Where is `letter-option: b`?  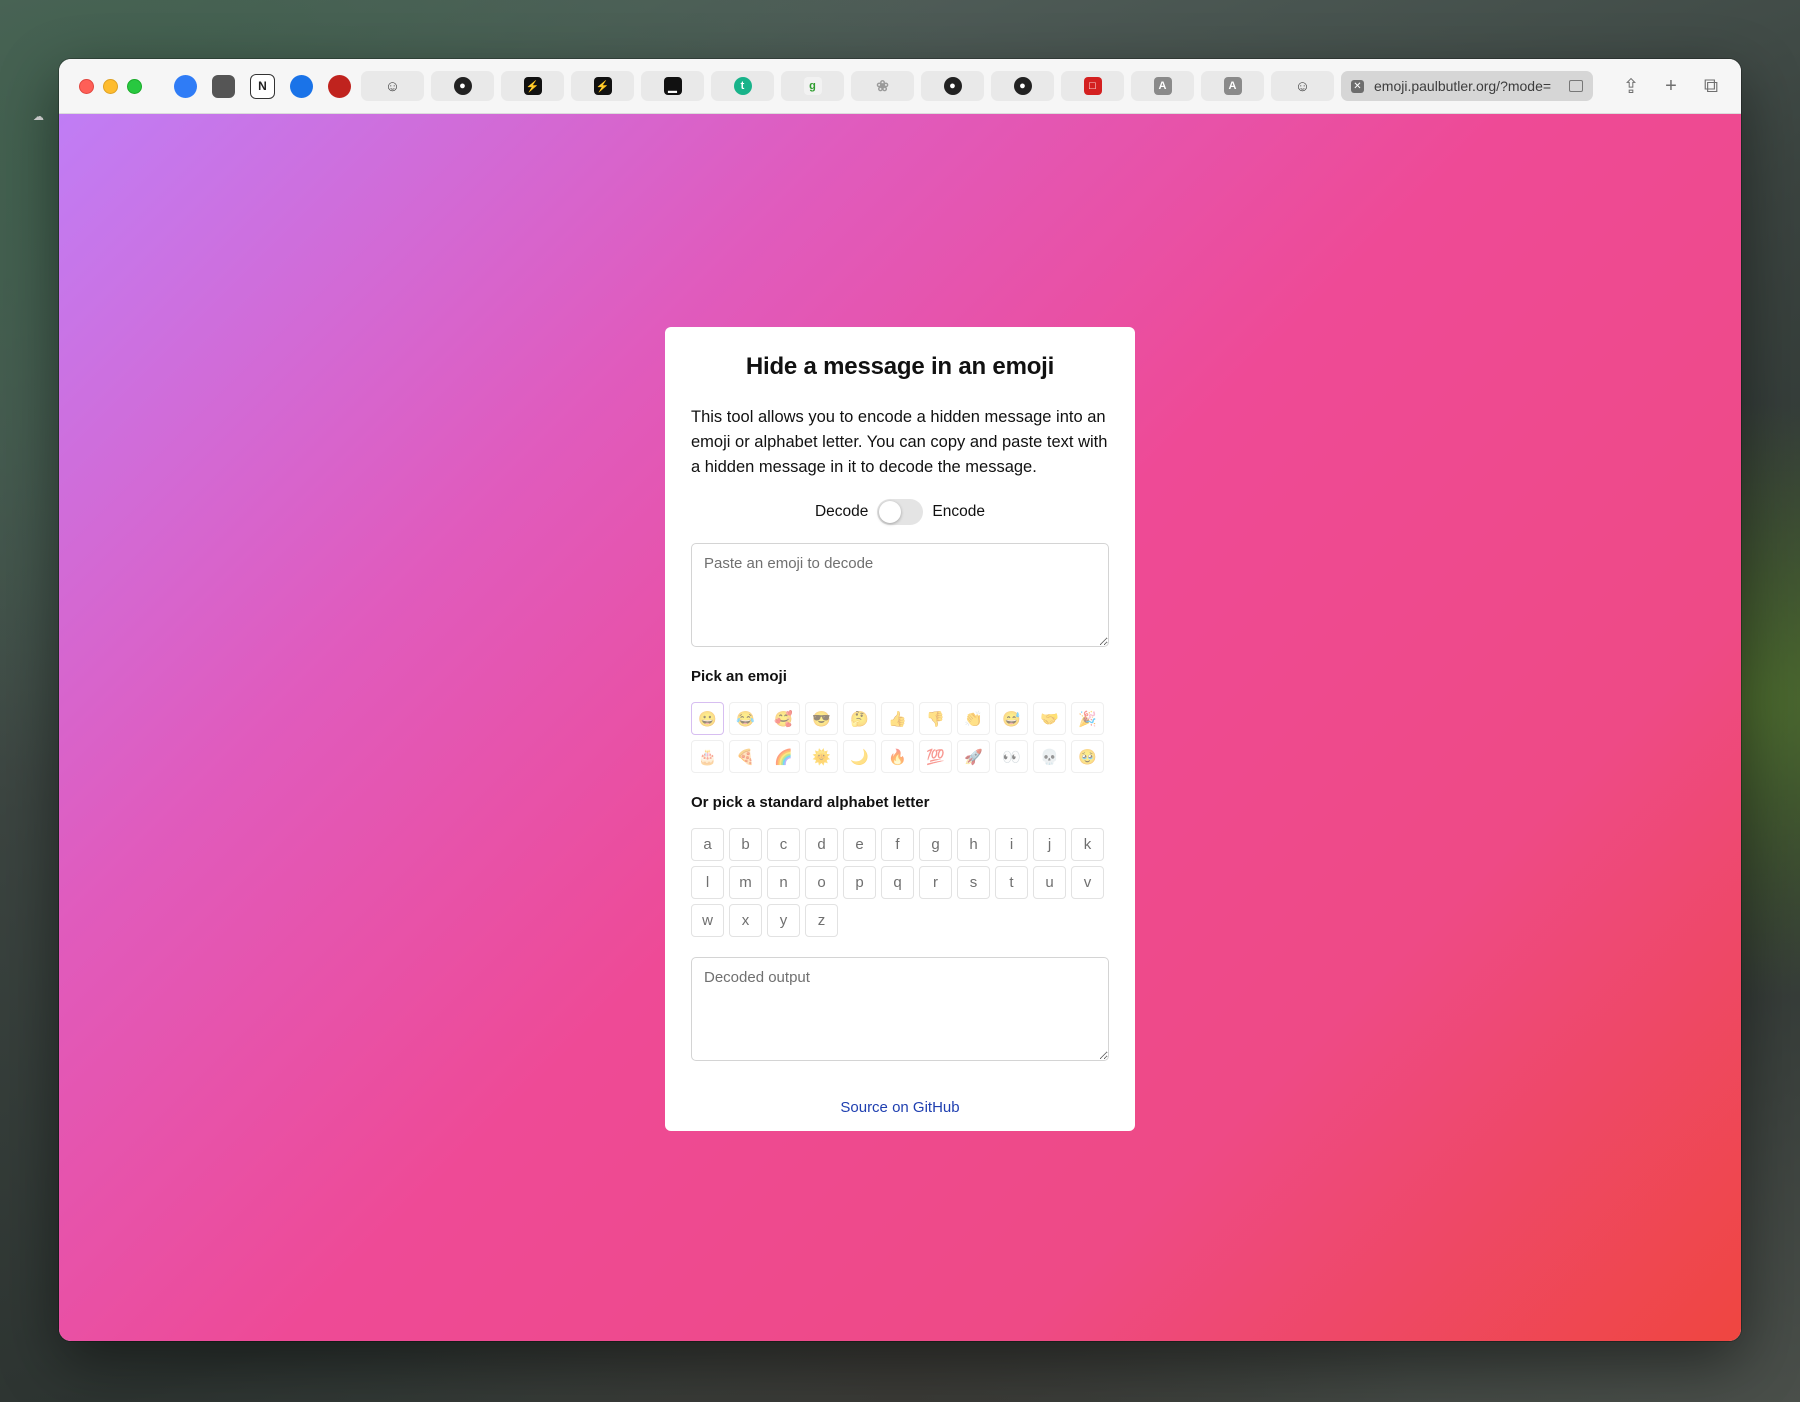
letter-option: b is located at coordinates (745, 844).